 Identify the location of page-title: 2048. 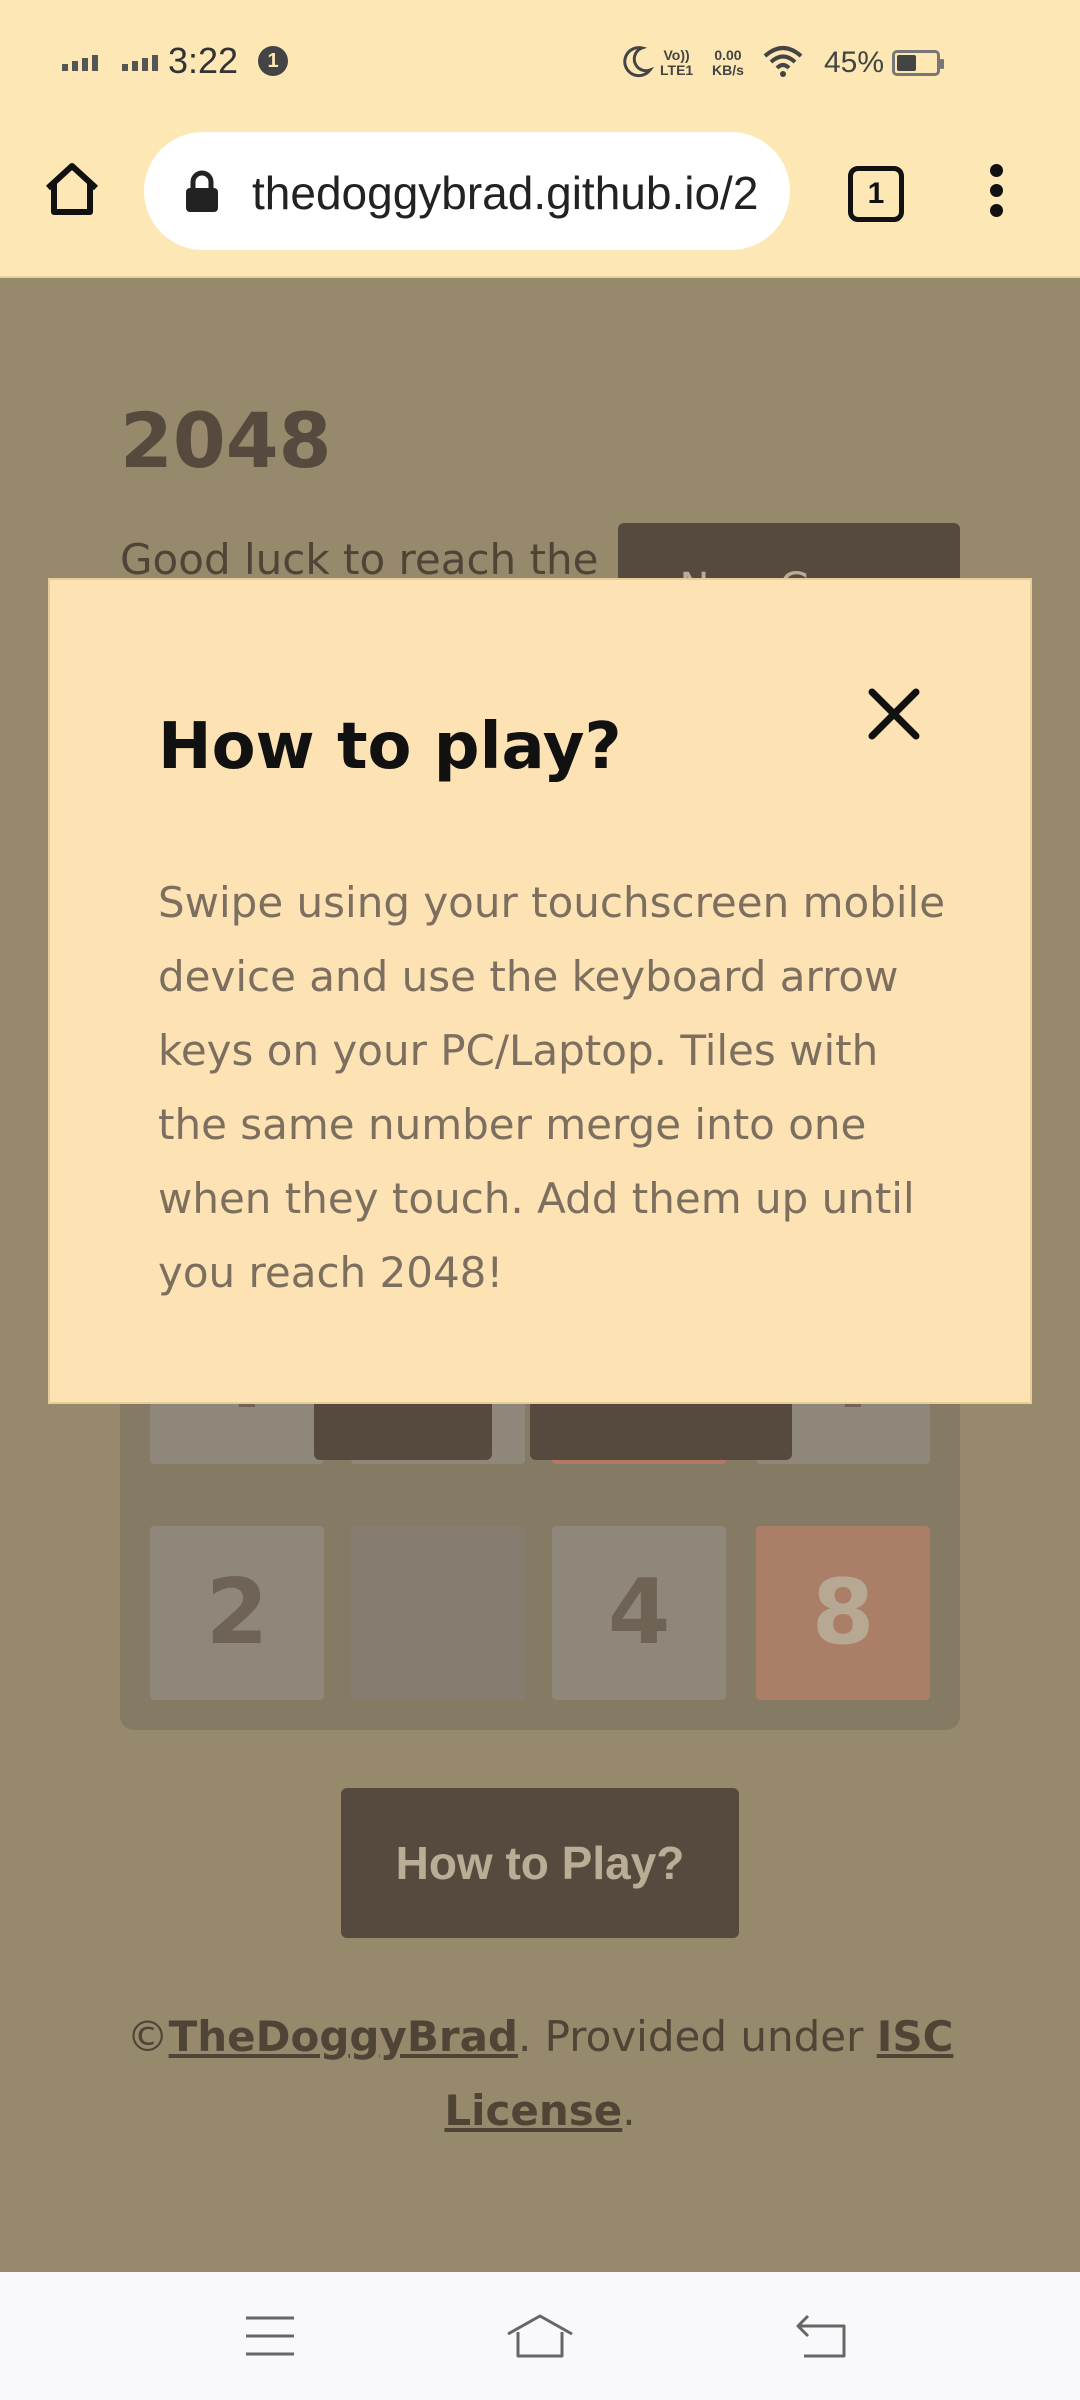
(226, 440).